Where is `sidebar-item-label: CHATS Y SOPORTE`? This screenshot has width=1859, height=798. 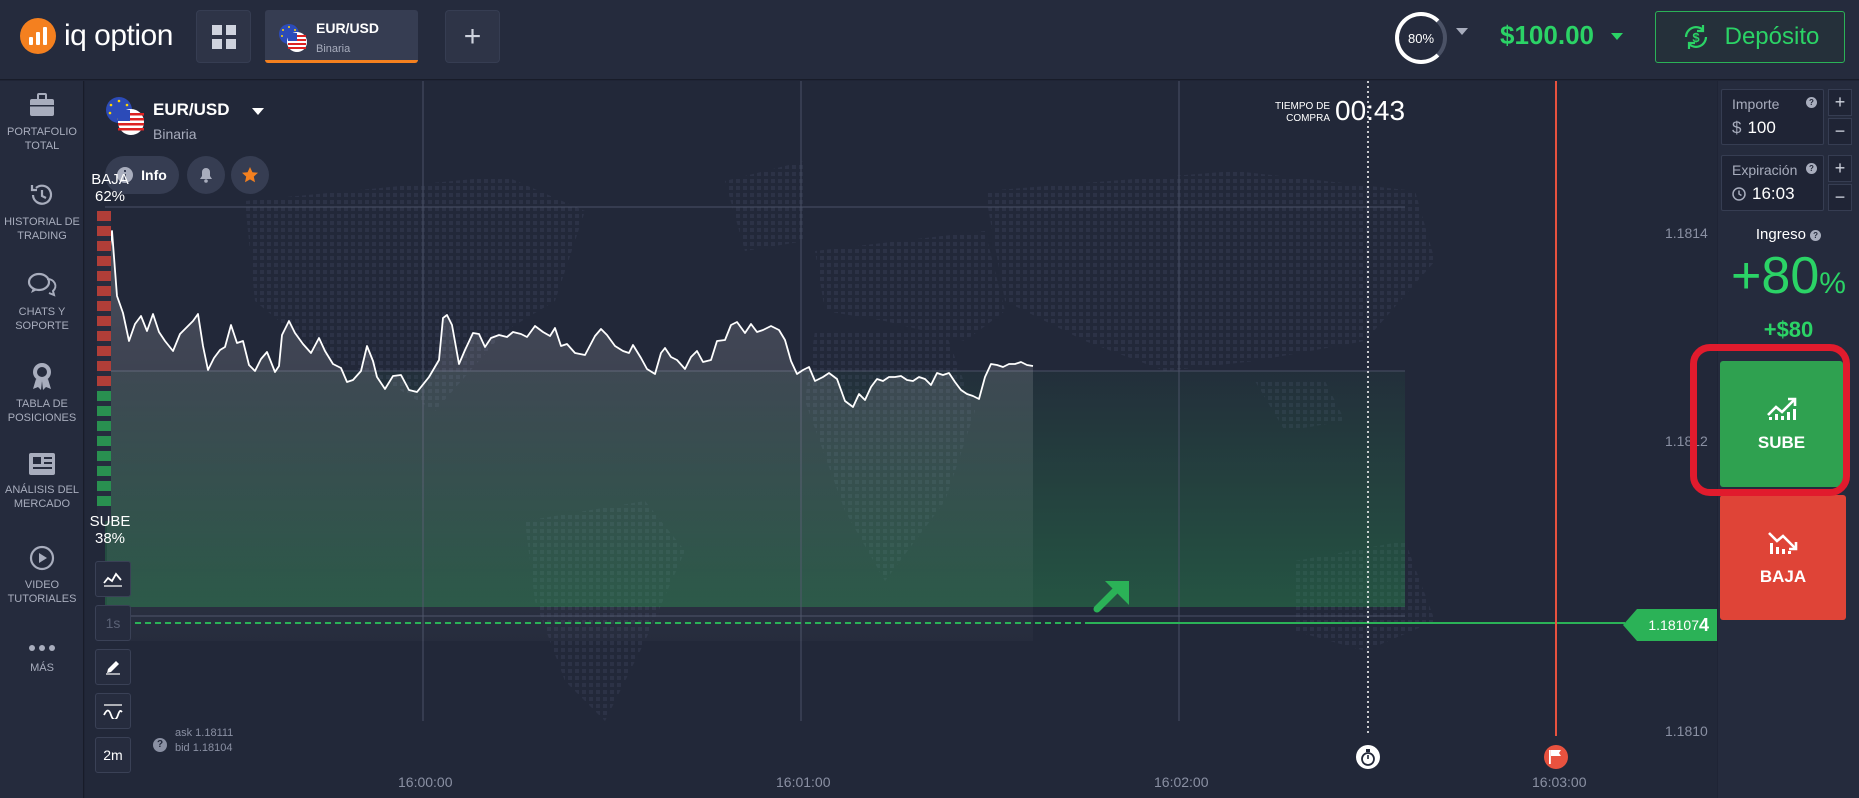
sidebar-item-label: CHATS Y SOPORTE is located at coordinates (42, 319).